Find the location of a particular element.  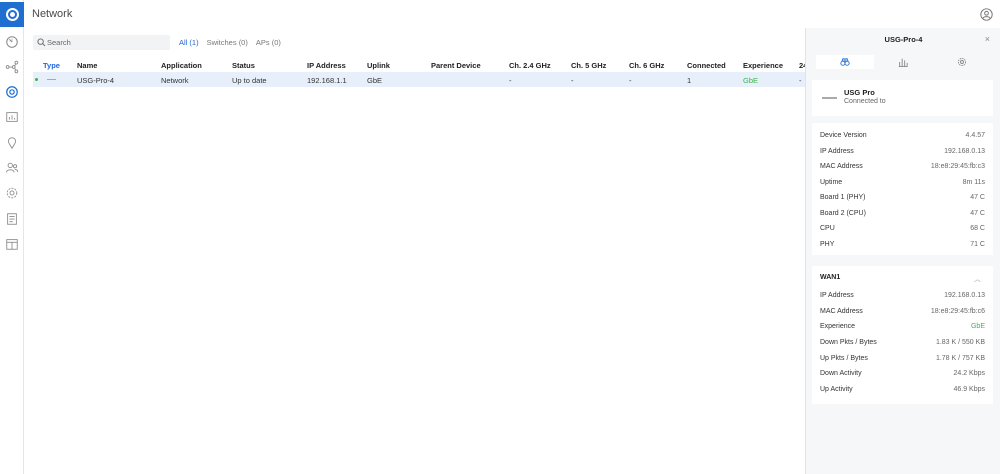

column-header-connected: Connected is located at coordinates (706, 65).